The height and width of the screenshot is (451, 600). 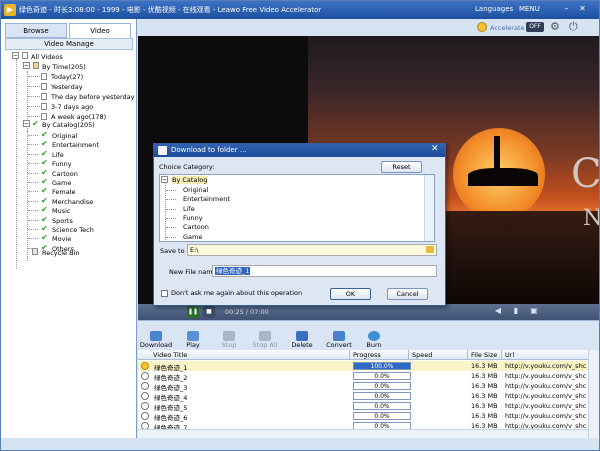 What do you see at coordinates (36, 65) in the screenshot?
I see `calendar-icon` at bounding box center [36, 65].